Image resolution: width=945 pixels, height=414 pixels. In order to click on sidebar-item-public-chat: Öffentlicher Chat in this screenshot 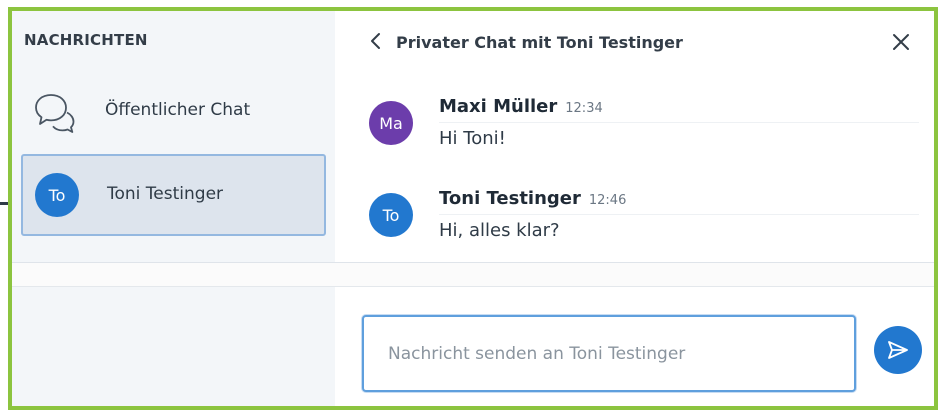, I will do `click(173, 110)`.